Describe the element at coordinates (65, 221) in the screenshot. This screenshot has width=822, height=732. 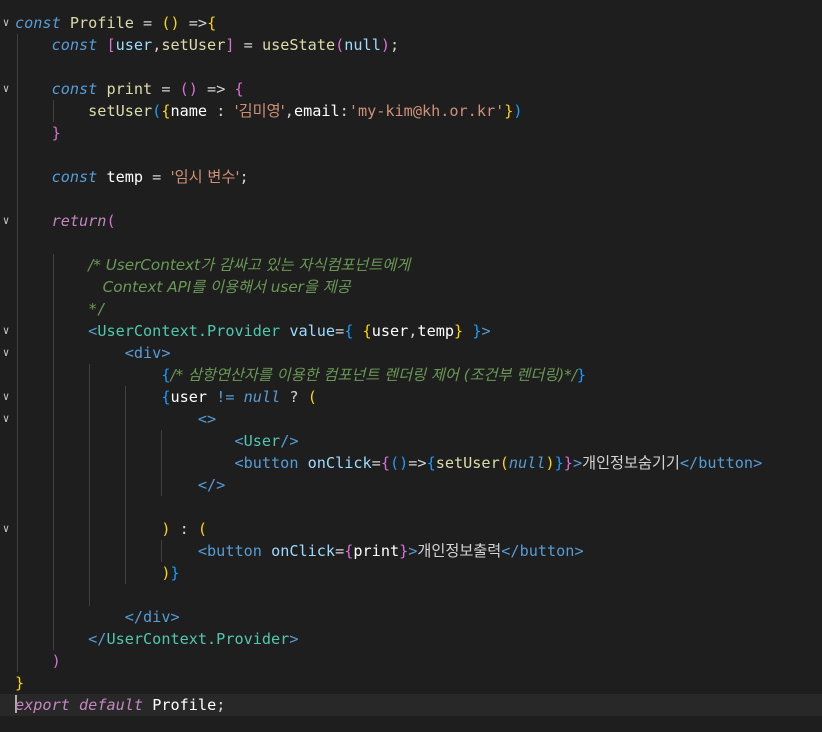
I see `code-line: return(` at that location.